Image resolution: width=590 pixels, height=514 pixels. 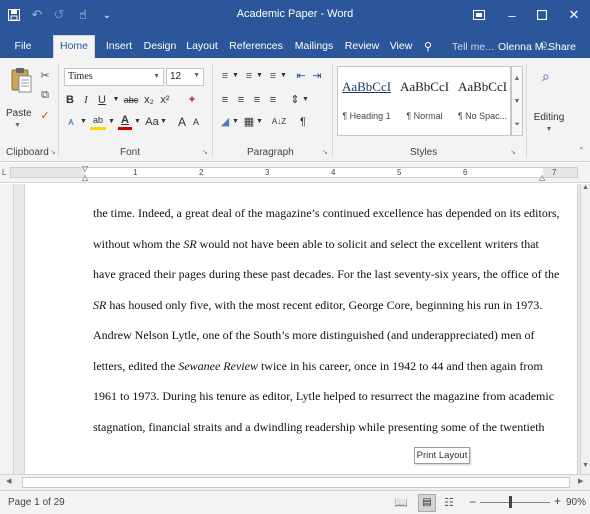 I want to click on underline-button: U, so click(x=102, y=100).